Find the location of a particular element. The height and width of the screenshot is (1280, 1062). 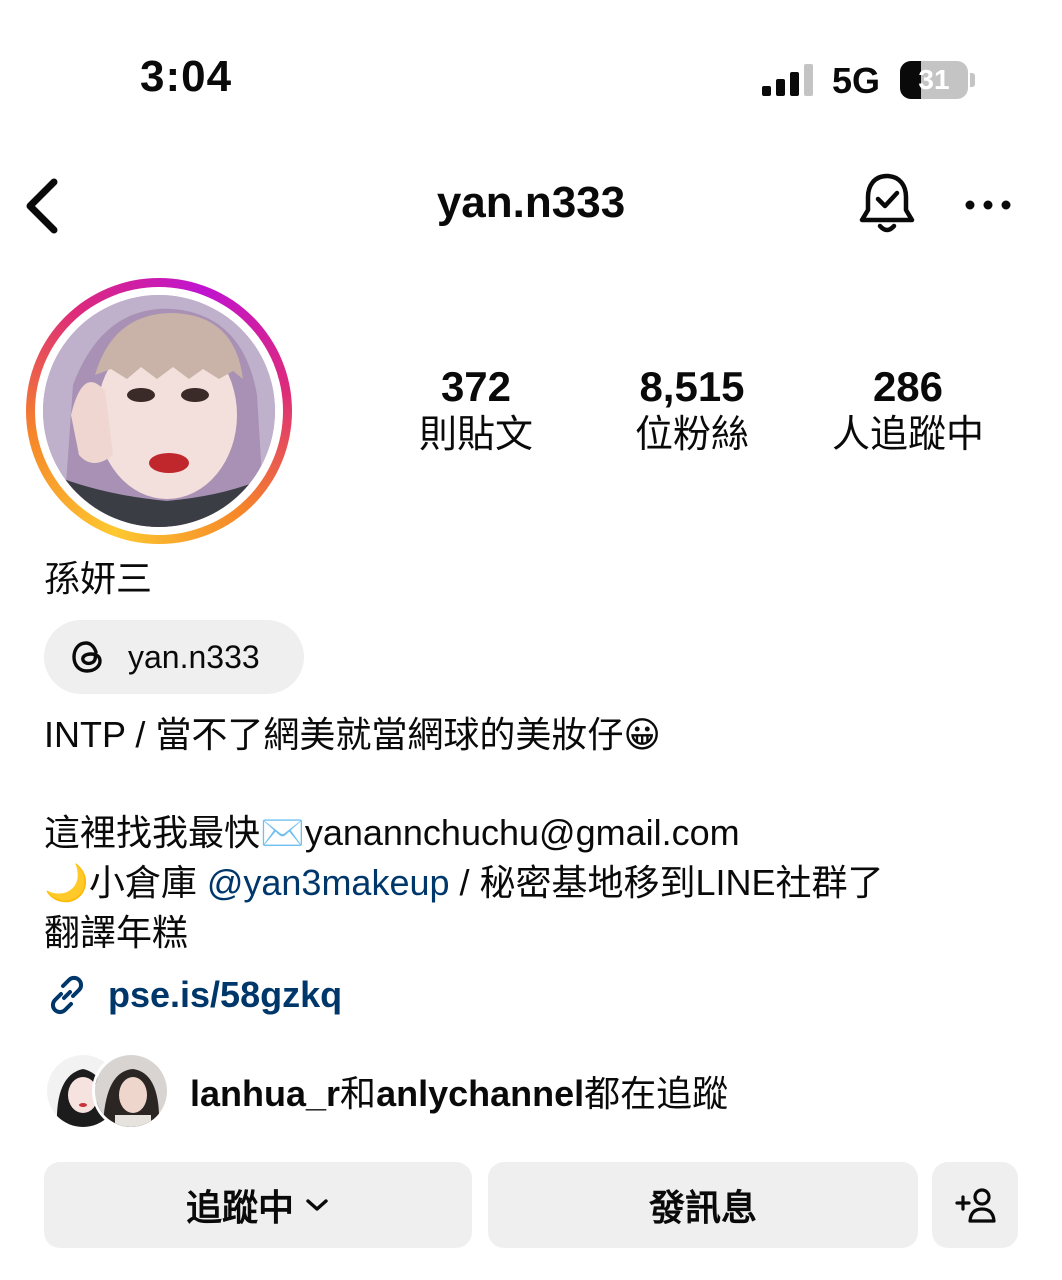

bell-check-icon is located at coordinates (887, 203).